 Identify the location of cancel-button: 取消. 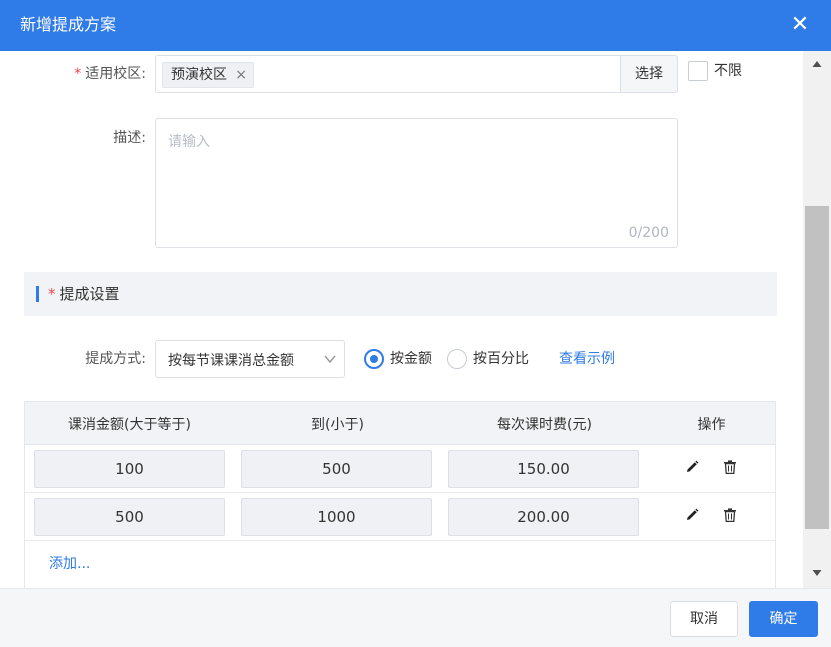
(704, 619).